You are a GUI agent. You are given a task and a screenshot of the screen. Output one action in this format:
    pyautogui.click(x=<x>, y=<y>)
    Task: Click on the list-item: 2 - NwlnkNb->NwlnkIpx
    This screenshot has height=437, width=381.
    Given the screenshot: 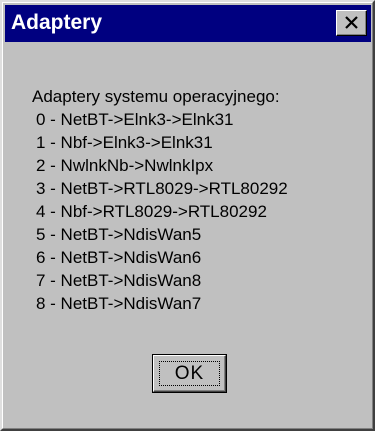 What is the action you would take?
    pyautogui.click(x=125, y=165)
    